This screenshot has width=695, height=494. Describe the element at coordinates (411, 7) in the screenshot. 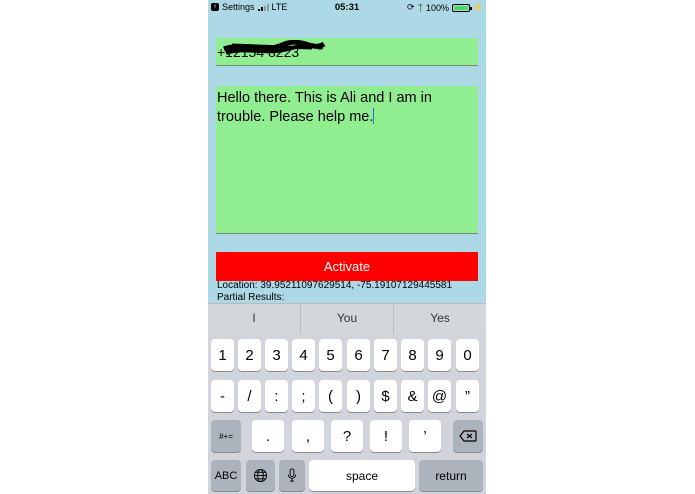

I see `orientation-lock-icon: ⟳` at that location.